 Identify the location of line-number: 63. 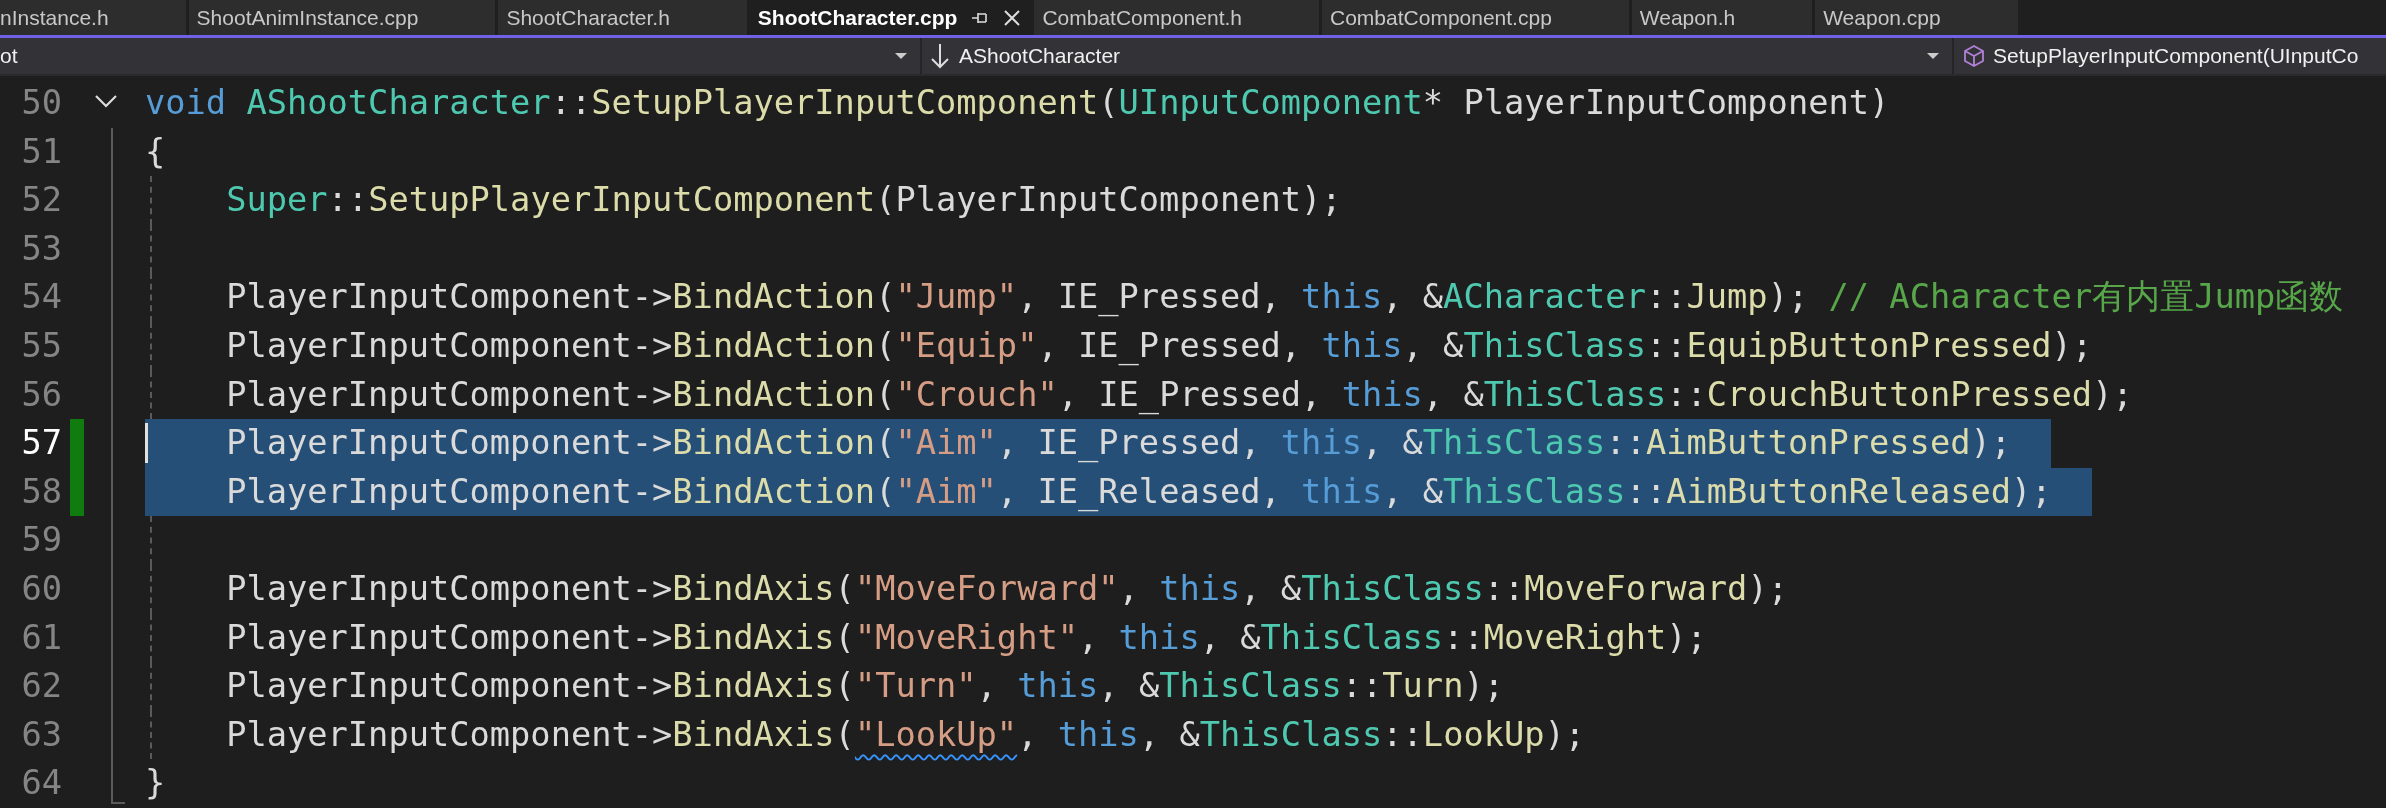
(41, 734).